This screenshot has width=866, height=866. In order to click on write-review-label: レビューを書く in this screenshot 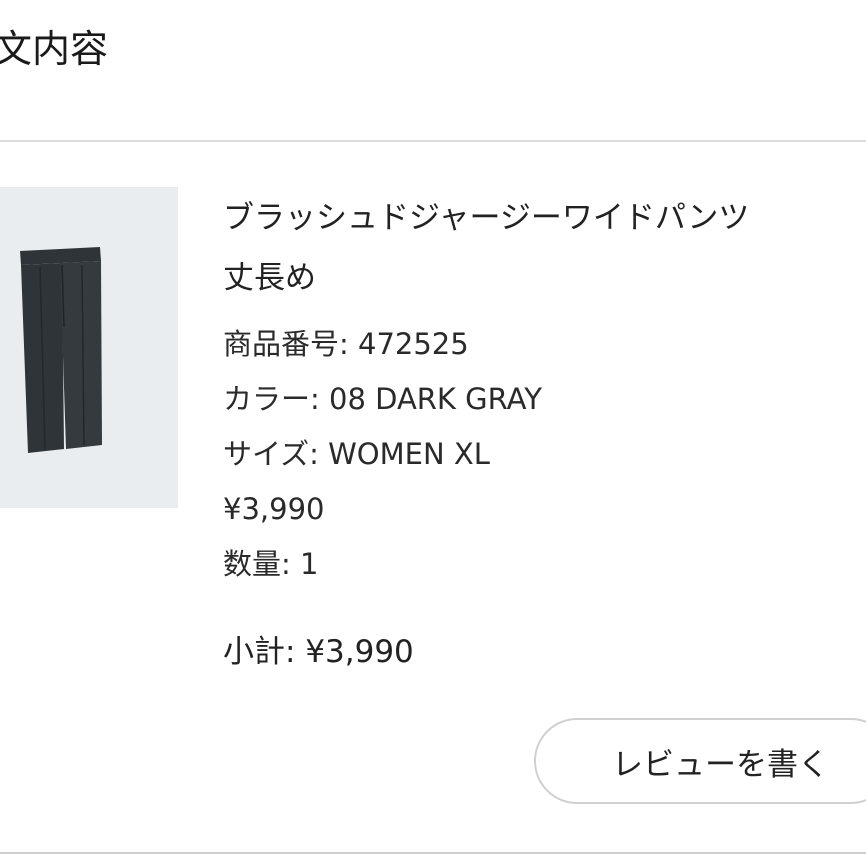, I will do `click(720, 764)`.